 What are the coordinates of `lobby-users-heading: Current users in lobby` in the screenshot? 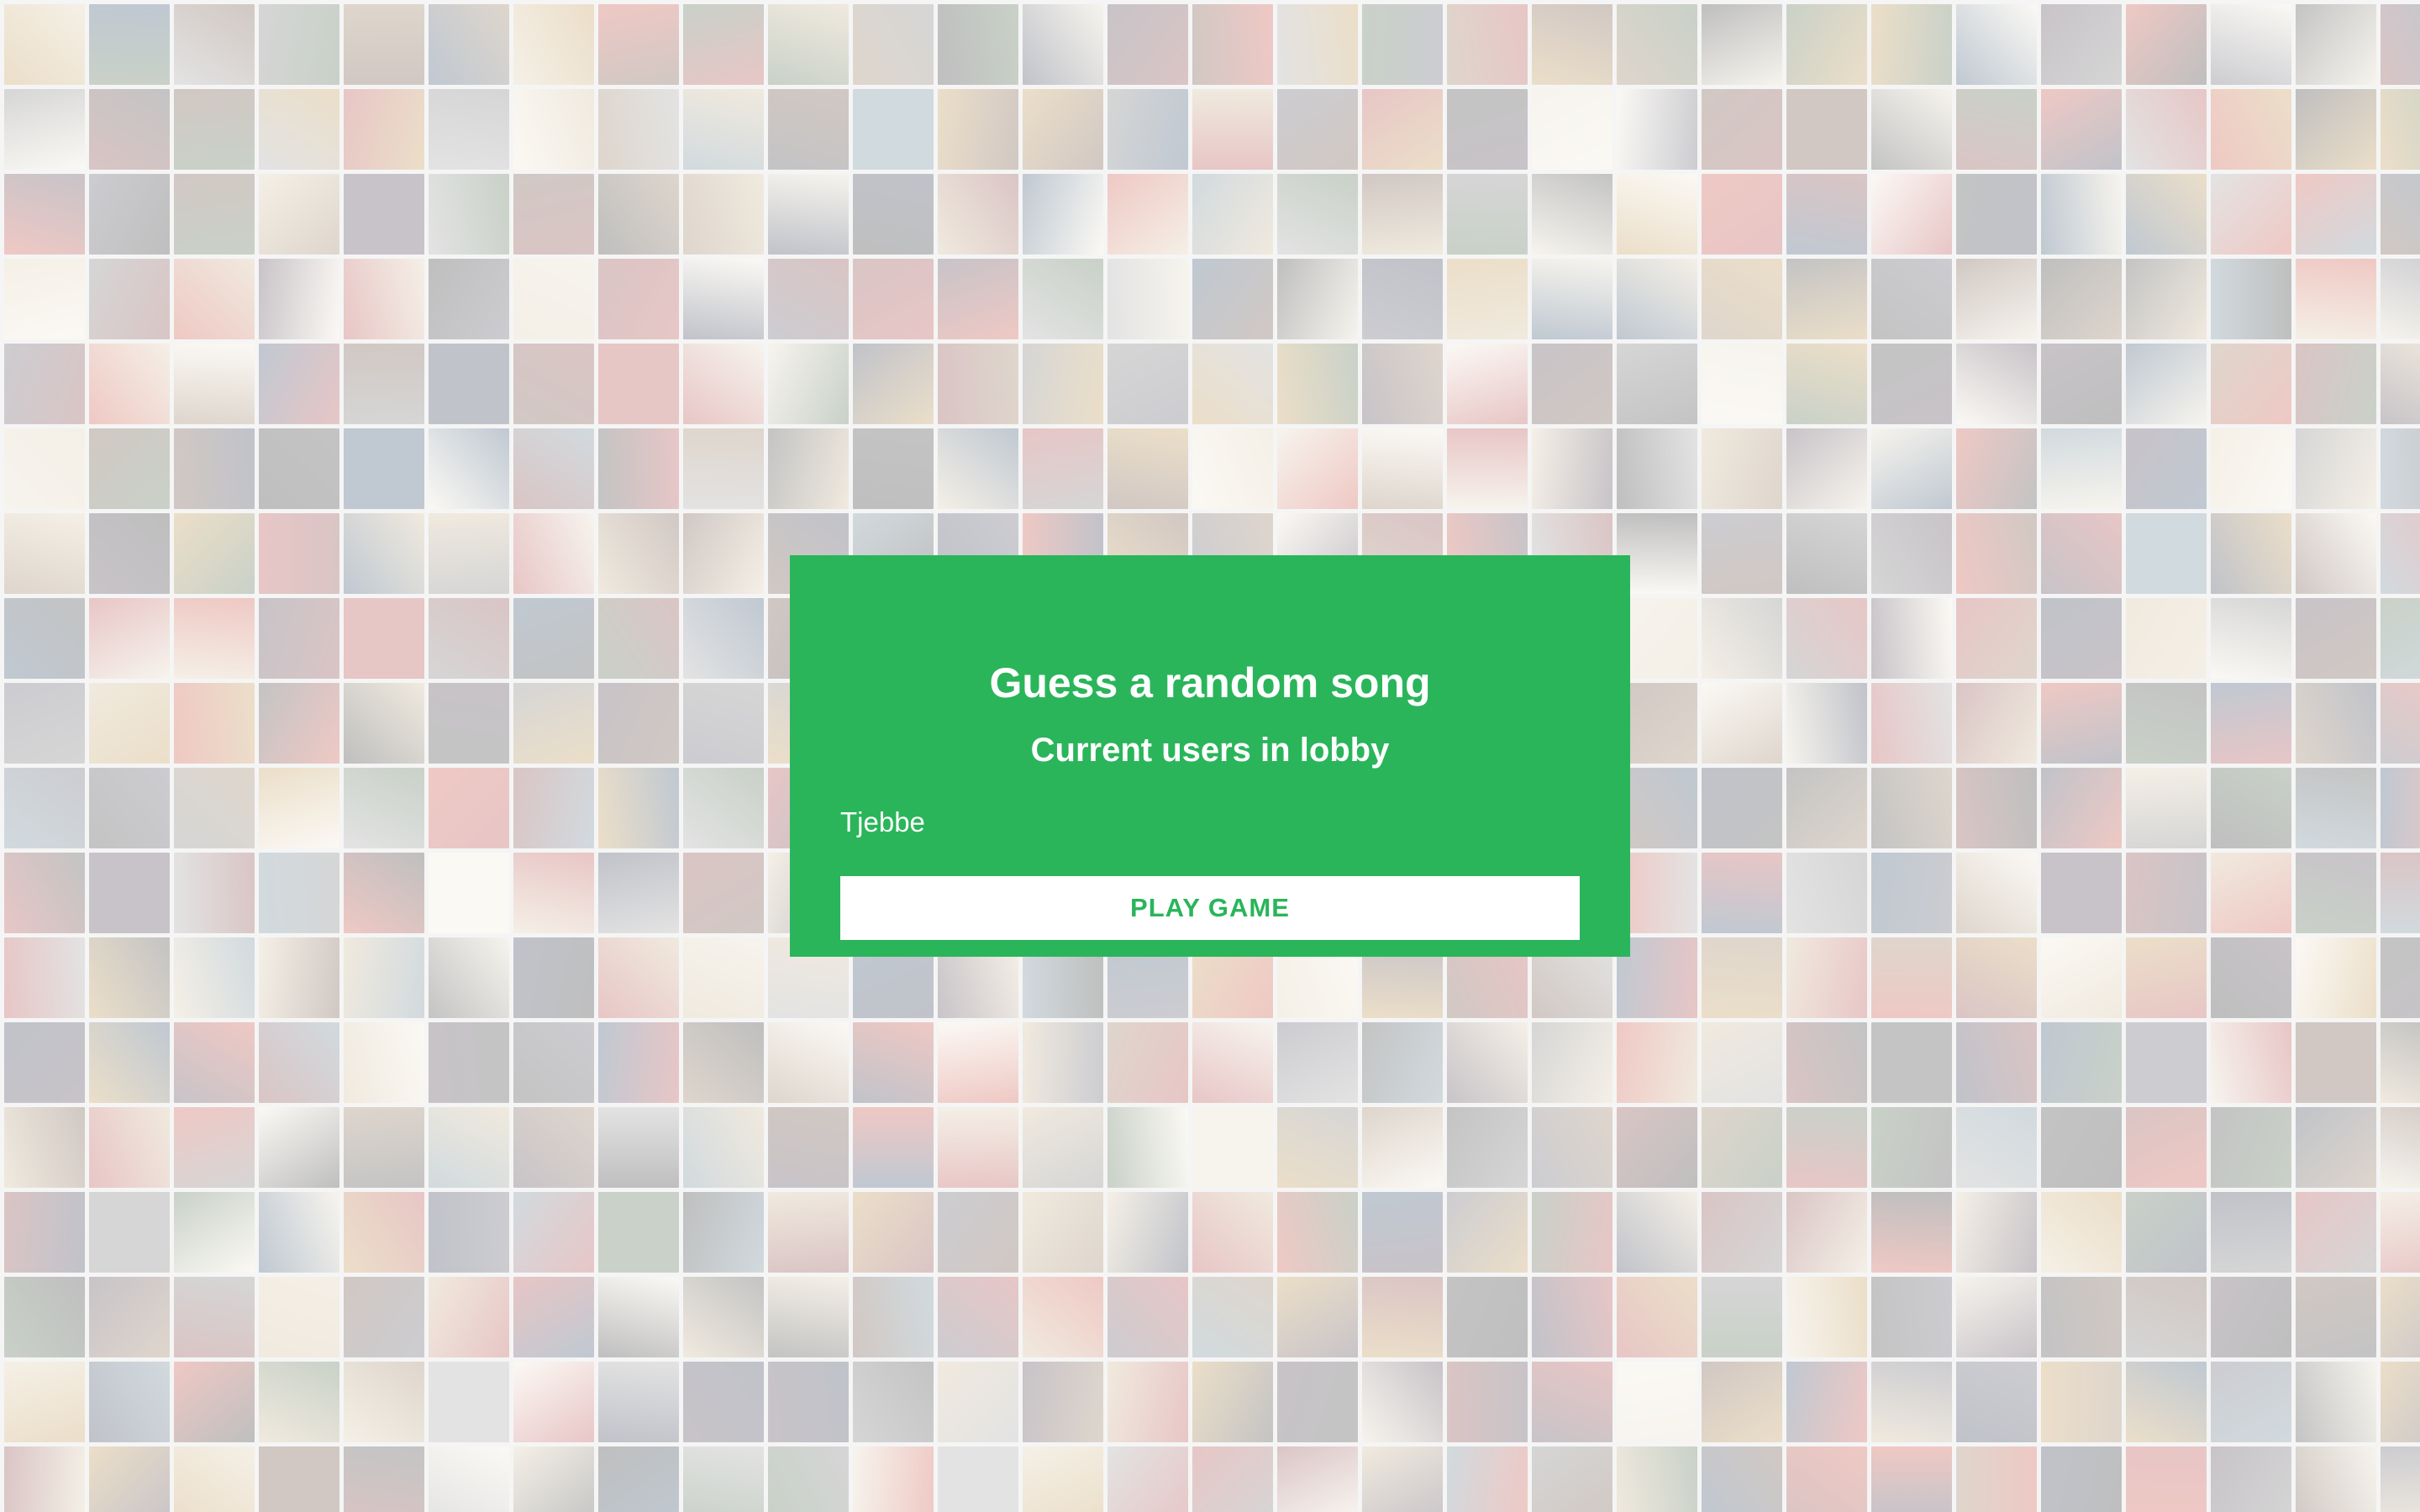 It's located at (1210, 750).